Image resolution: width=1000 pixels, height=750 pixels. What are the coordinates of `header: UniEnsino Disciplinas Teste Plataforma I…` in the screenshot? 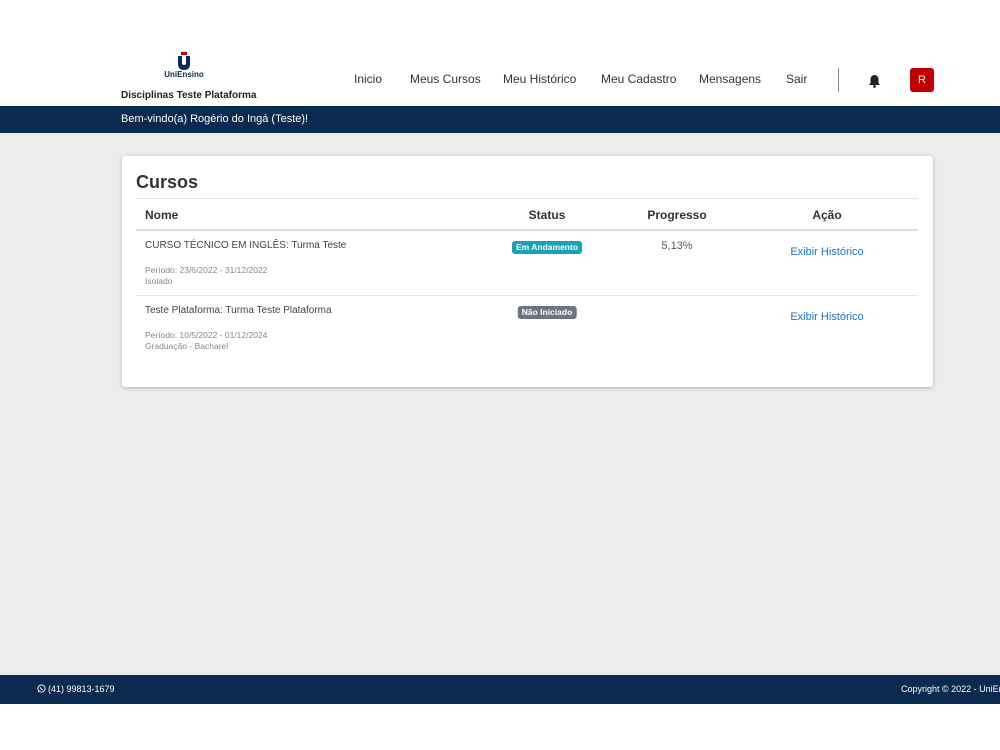 It's located at (500, 53).